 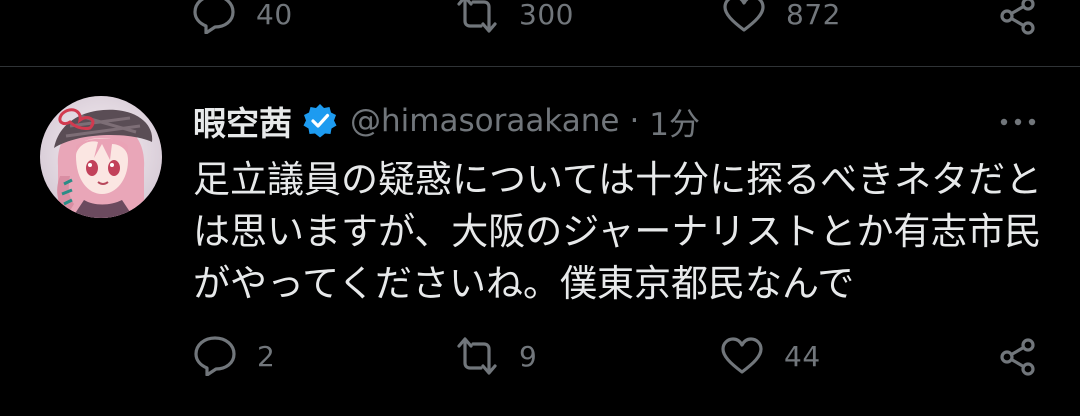 I want to click on reply-count: 2, so click(x=266, y=356).